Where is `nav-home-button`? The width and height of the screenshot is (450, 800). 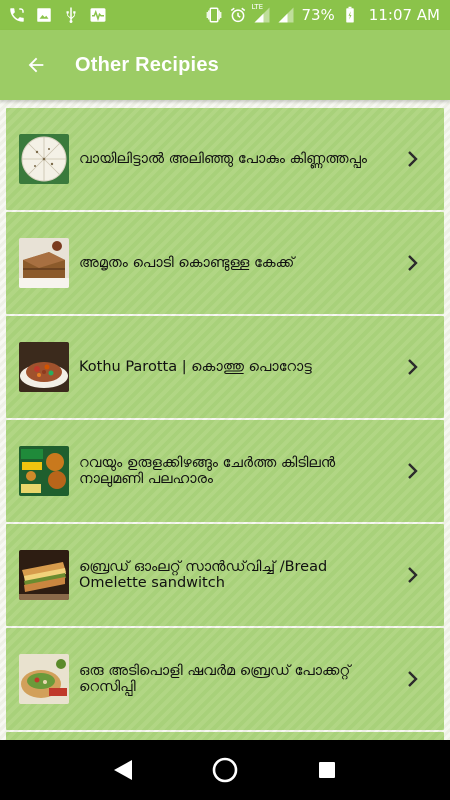
nav-home-button is located at coordinates (225, 770).